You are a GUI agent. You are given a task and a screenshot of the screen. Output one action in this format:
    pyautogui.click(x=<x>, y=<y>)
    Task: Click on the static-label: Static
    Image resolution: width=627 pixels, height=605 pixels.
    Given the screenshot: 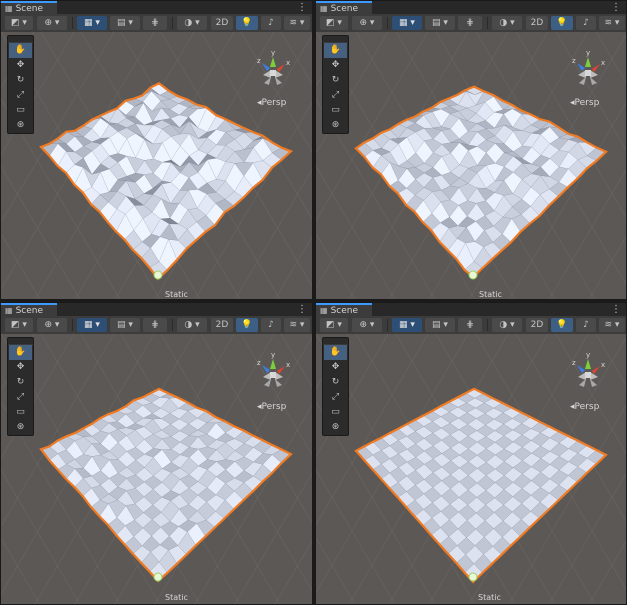 What is the action you would take?
    pyautogui.click(x=489, y=597)
    